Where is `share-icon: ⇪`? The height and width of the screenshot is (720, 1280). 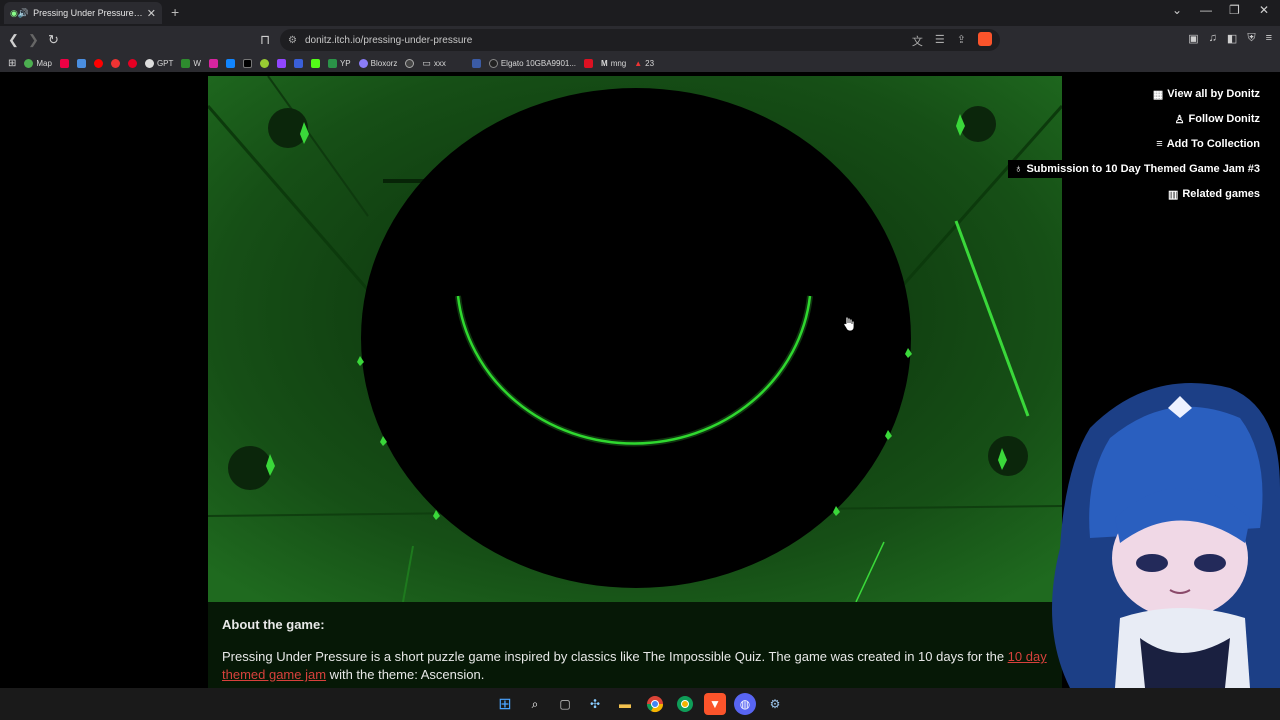 share-icon: ⇪ is located at coordinates (961, 41).